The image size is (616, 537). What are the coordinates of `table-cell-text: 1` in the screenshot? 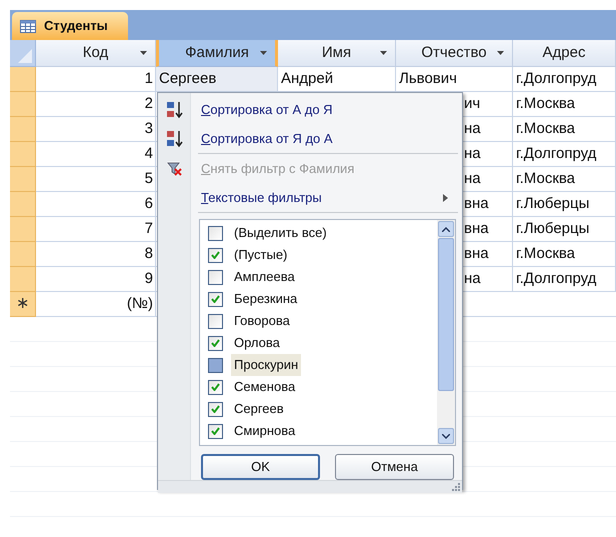 It's located at (148, 78).